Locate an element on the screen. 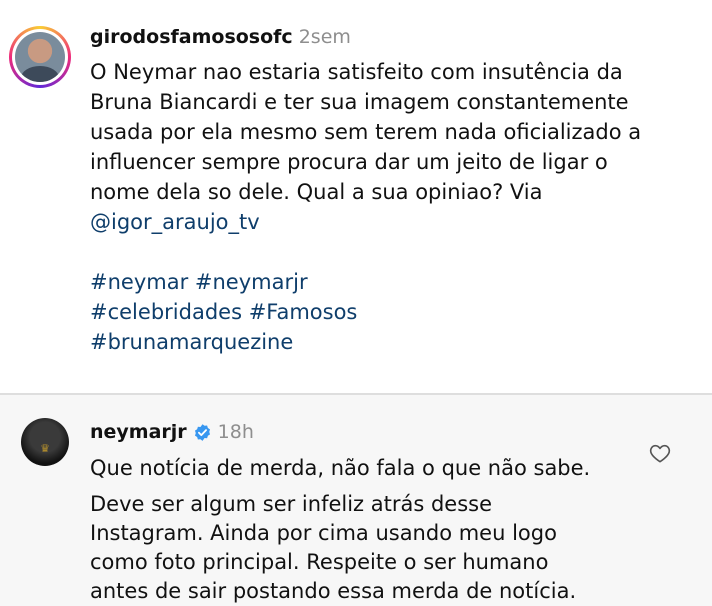 This screenshot has width=712, height=606. hashtag-link: #celebridades is located at coordinates (166, 312).